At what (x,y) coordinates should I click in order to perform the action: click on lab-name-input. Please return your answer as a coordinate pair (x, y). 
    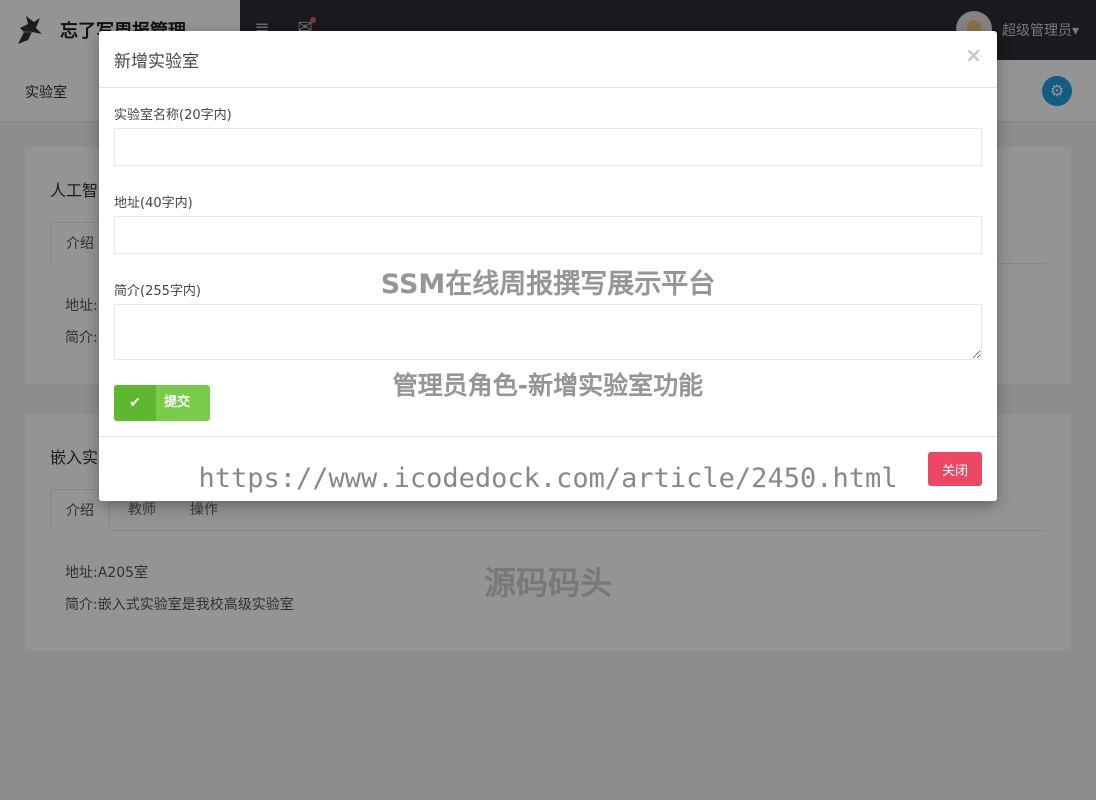
    Looking at the image, I should click on (548, 147).